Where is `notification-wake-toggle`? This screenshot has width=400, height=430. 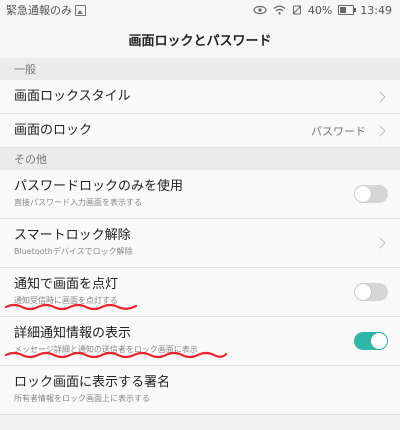 notification-wake-toggle is located at coordinates (371, 292).